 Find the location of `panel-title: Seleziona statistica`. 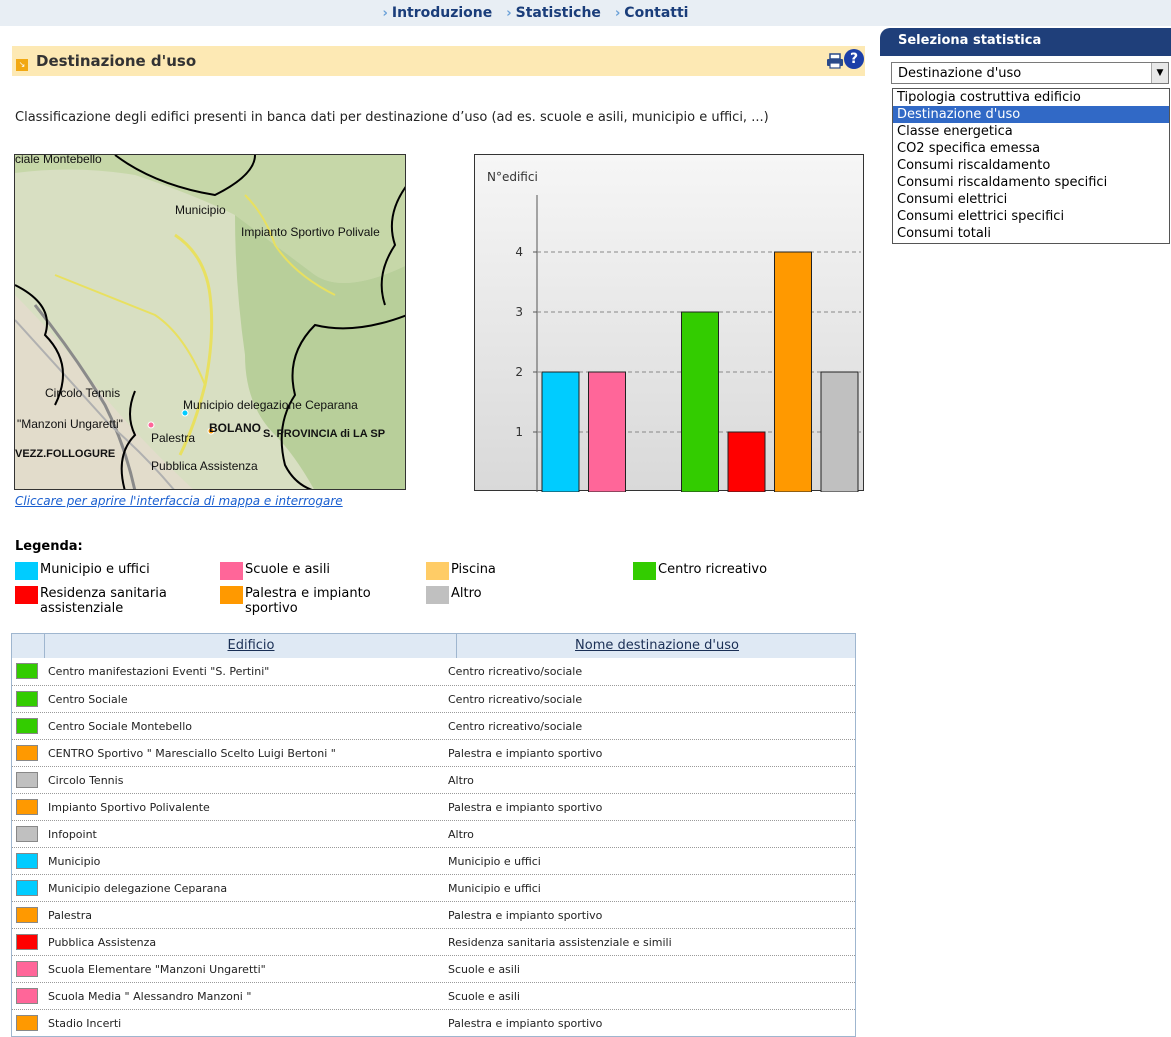

panel-title: Seleziona statistica is located at coordinates (970, 40).